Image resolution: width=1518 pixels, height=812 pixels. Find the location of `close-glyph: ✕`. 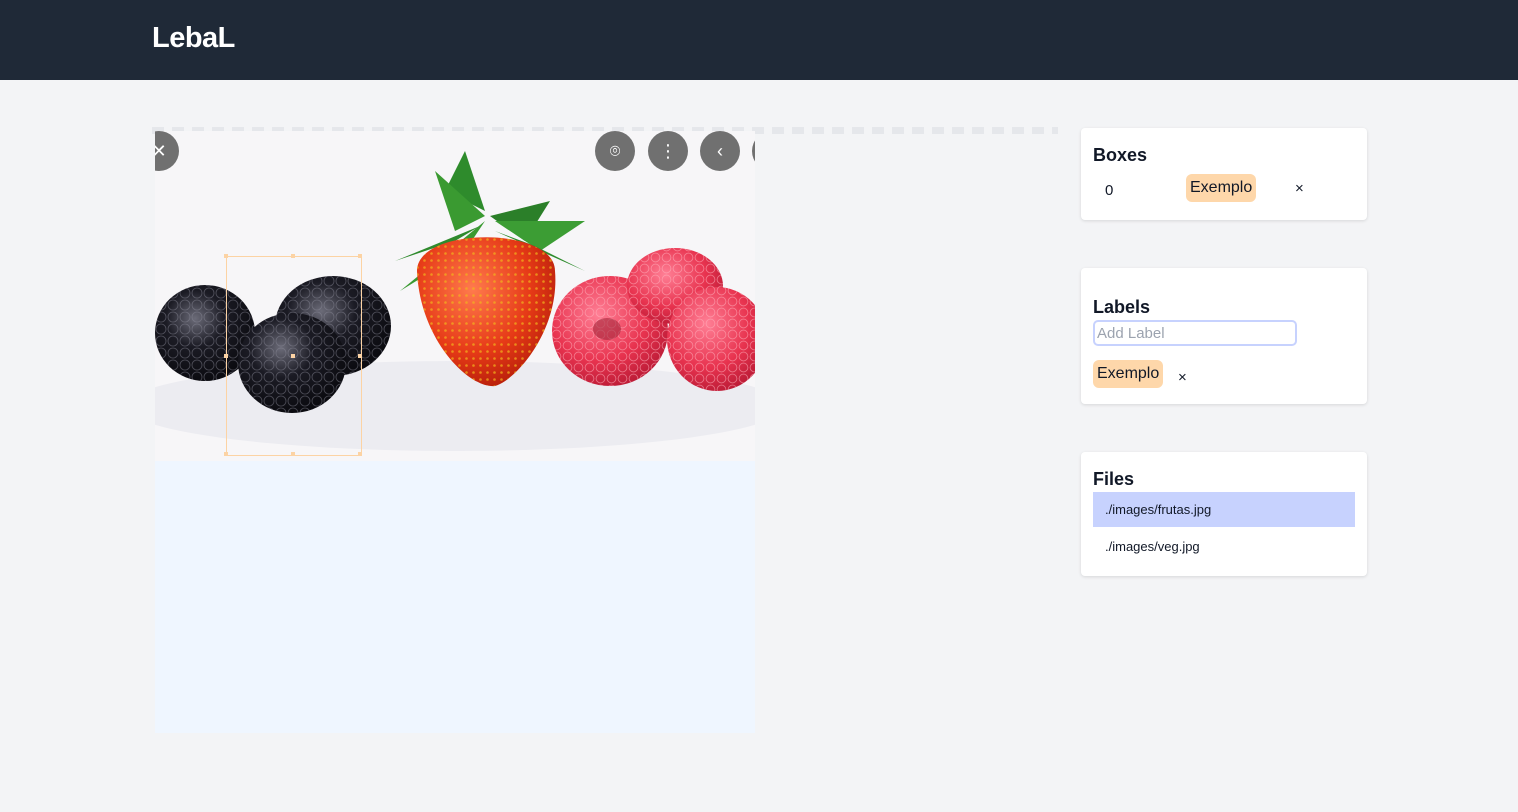

close-glyph: ✕ is located at coordinates (161, 150).